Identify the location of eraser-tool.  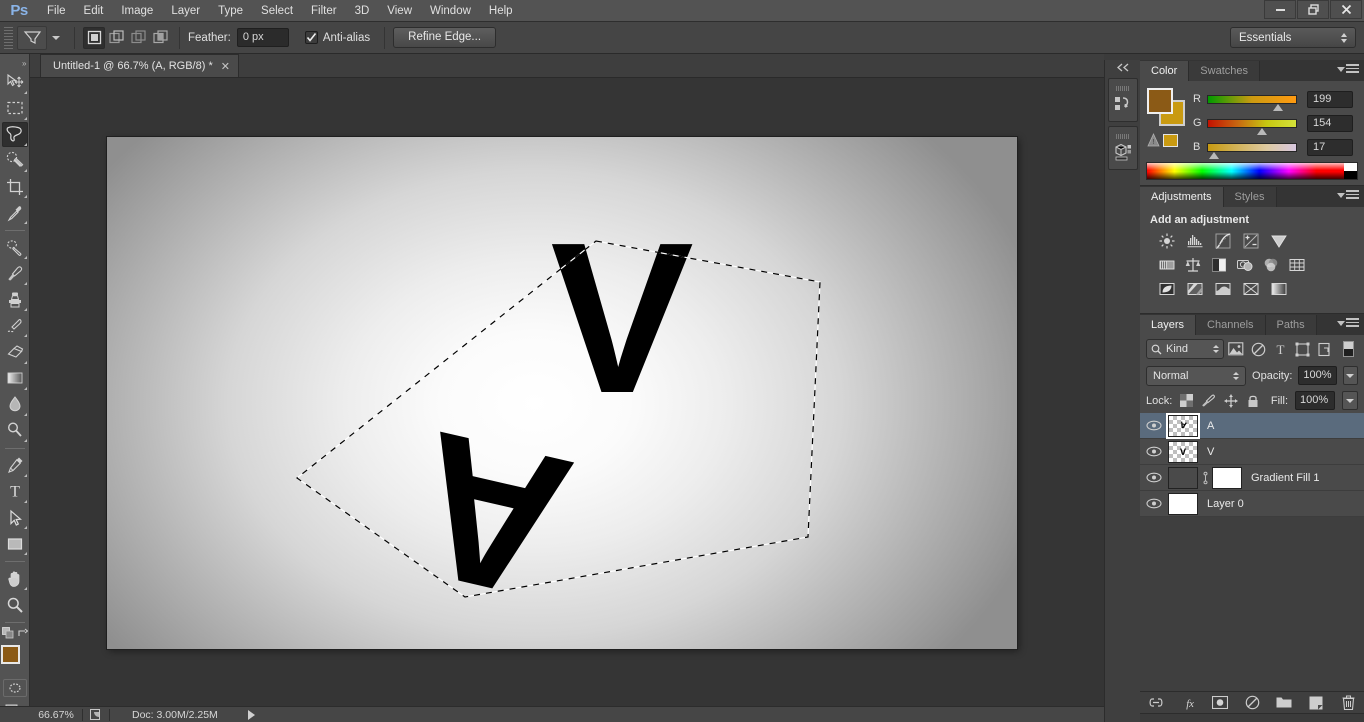
(15, 351).